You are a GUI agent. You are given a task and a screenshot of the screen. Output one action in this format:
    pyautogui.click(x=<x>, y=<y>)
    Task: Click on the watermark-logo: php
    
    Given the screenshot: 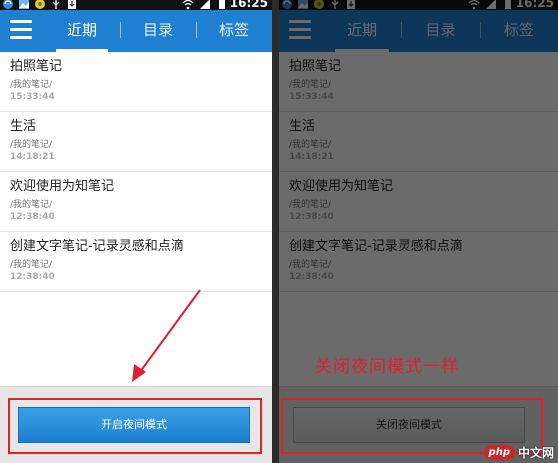 What is the action you would take?
    pyautogui.click(x=499, y=452)
    